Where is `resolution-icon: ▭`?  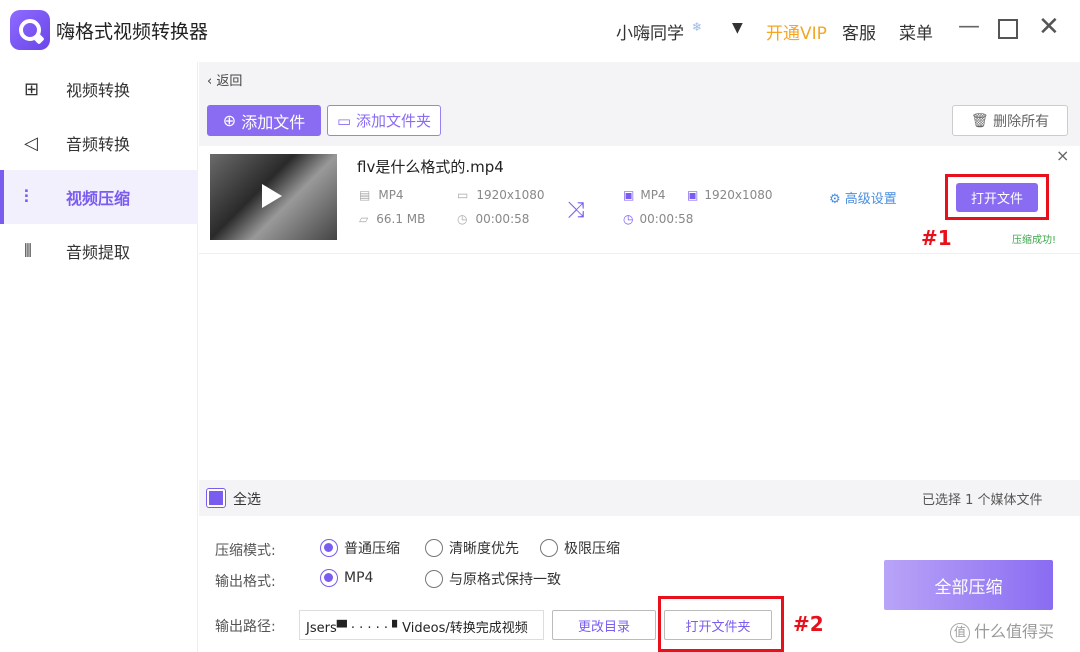 resolution-icon: ▭ is located at coordinates (463, 195).